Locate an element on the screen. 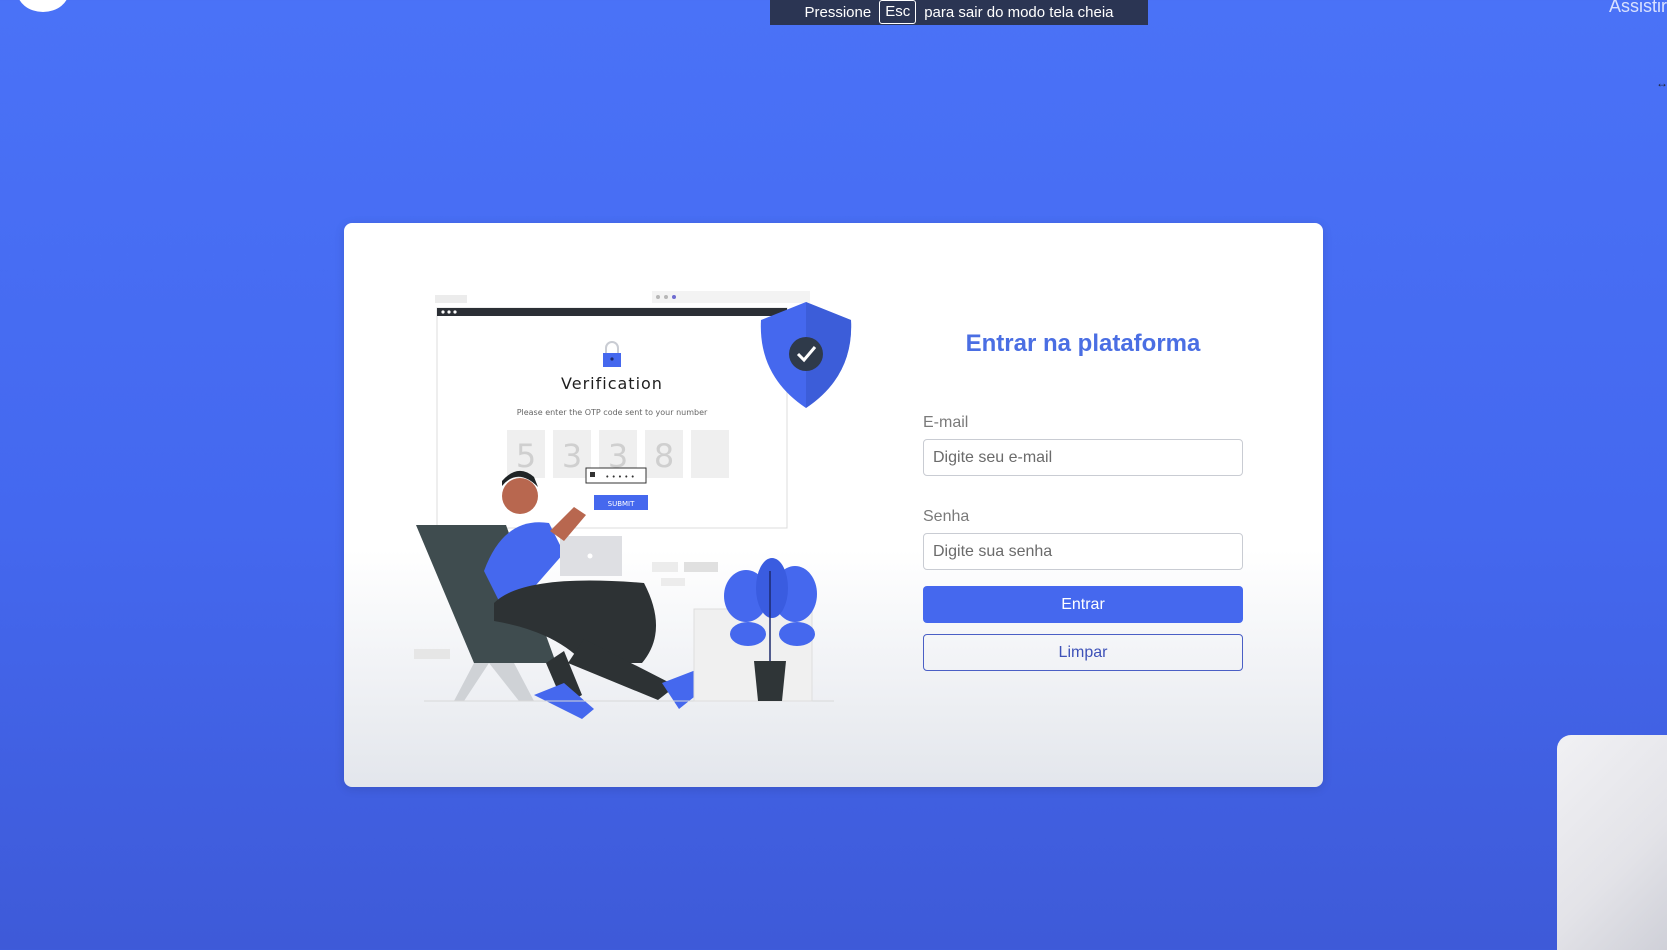 The image size is (1667, 950). form-title: Entrar na plataforma is located at coordinates (1083, 343).